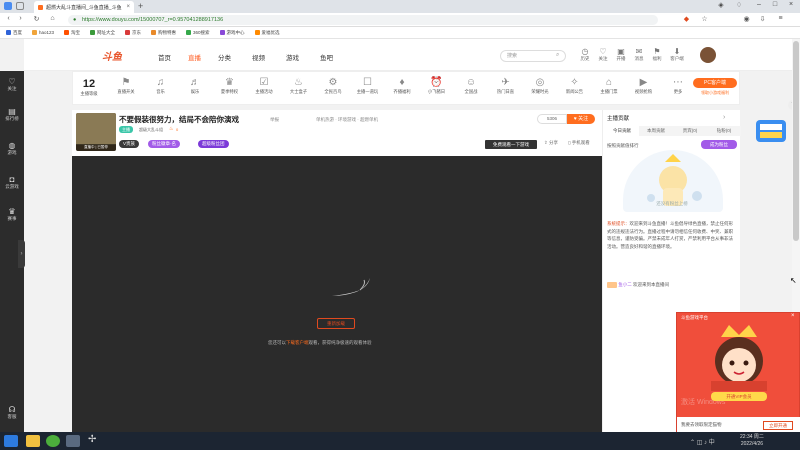 This screenshot has height=450, width=800. What do you see at coordinates (33, 441) in the screenshot?
I see `file-explorer-icon` at bounding box center [33, 441].